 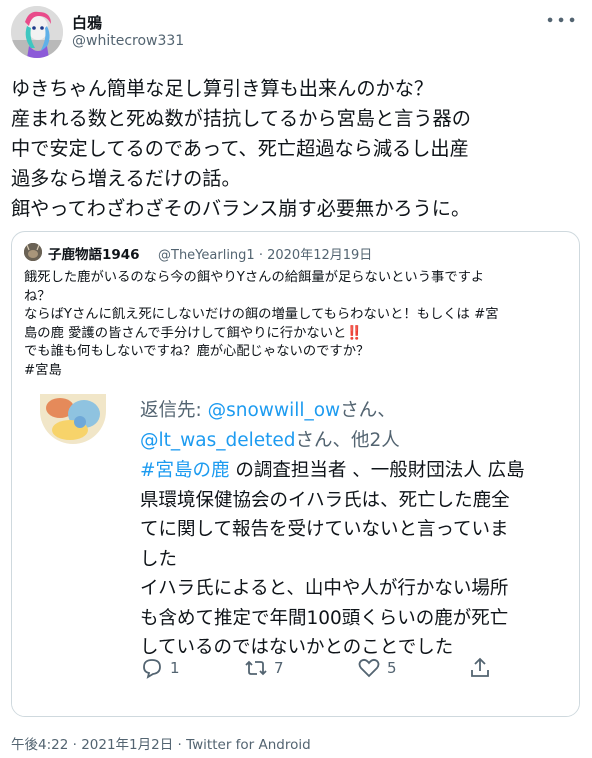 What do you see at coordinates (193, 333) in the screenshot?
I see `quoted-text-line: 島の鹿 愛護の皆さんで手分けして餌やりに行かないと‼️` at bounding box center [193, 333].